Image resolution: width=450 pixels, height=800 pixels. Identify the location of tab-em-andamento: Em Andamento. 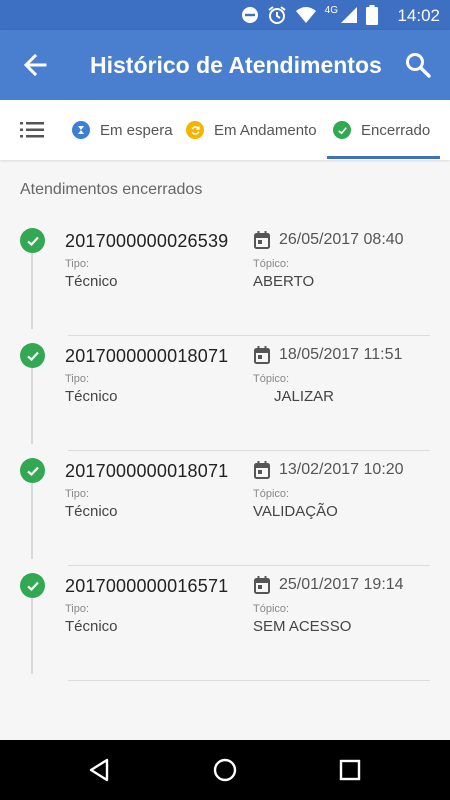
(251, 130).